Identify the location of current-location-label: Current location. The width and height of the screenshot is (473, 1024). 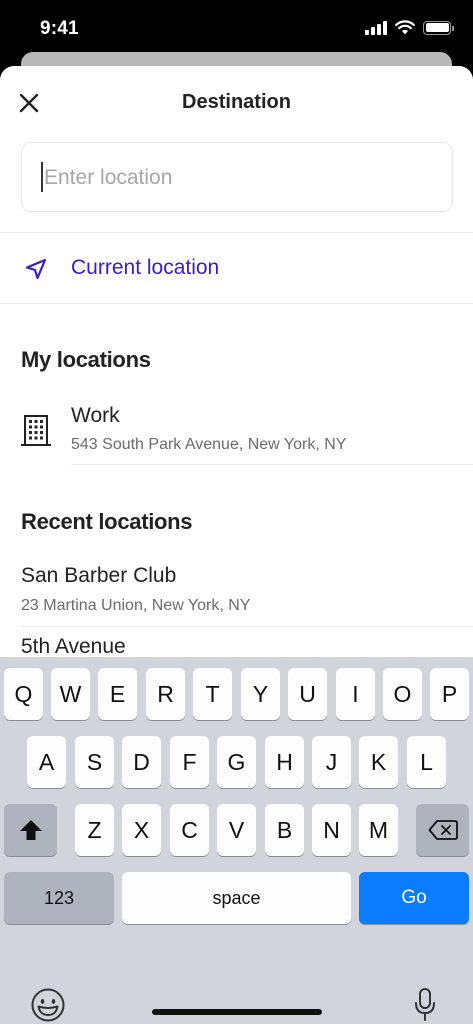
(145, 267).